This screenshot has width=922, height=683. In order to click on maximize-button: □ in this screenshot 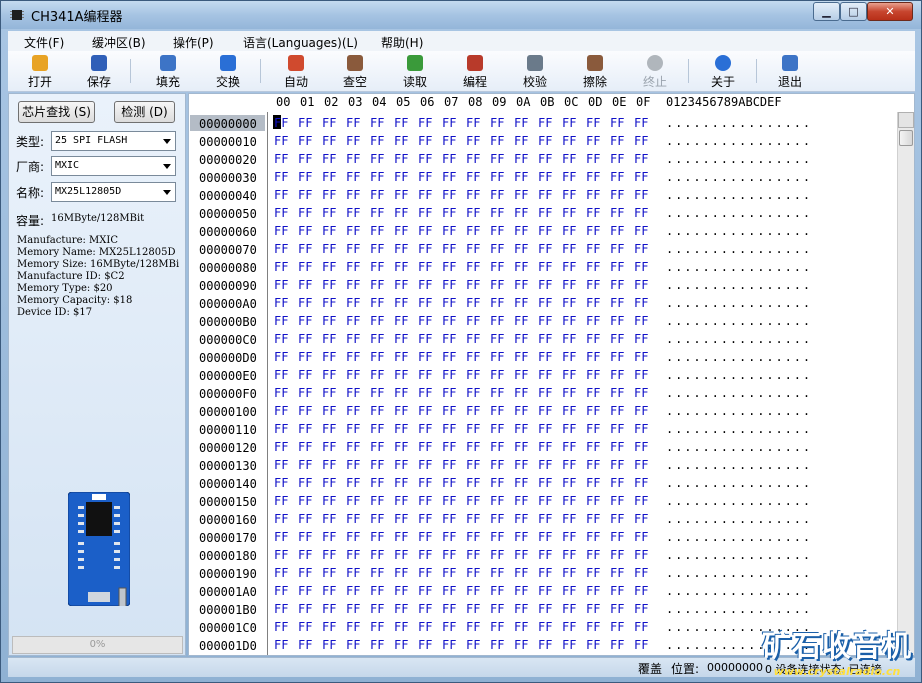, I will do `click(853, 11)`.